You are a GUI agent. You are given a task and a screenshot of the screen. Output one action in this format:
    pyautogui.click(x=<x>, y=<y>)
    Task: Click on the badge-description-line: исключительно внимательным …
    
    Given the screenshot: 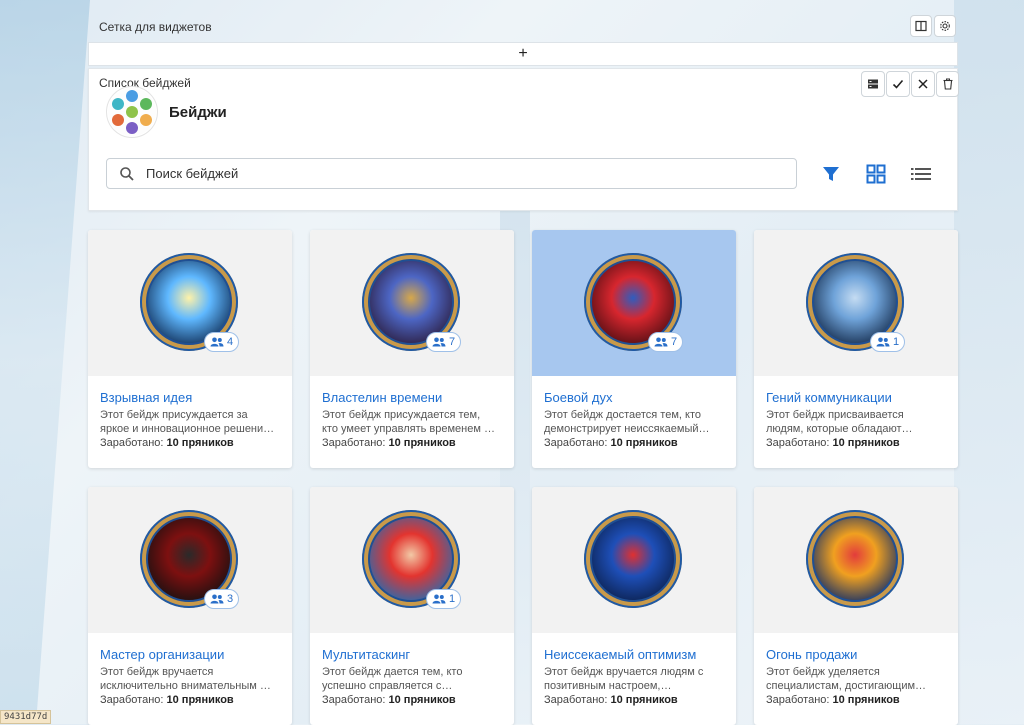 What is the action you would take?
    pyautogui.click(x=185, y=686)
    